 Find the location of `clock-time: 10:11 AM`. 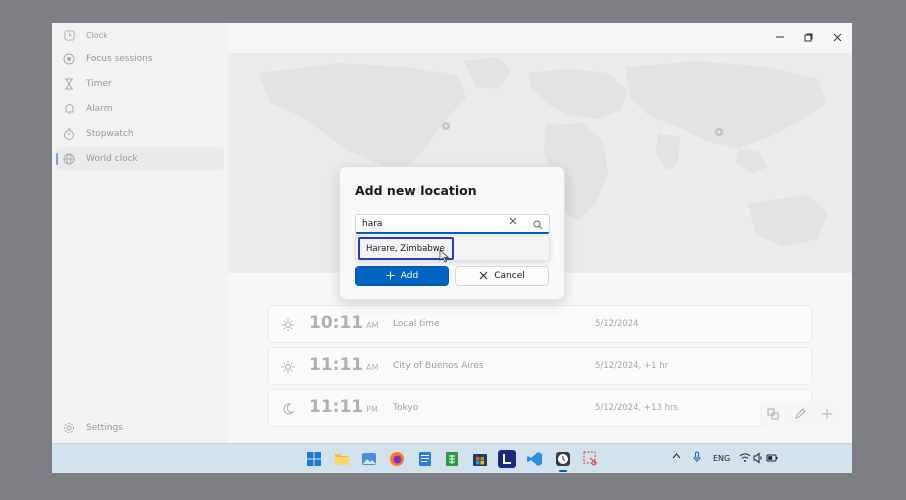

clock-time: 10:11 AM is located at coordinates (344, 323).